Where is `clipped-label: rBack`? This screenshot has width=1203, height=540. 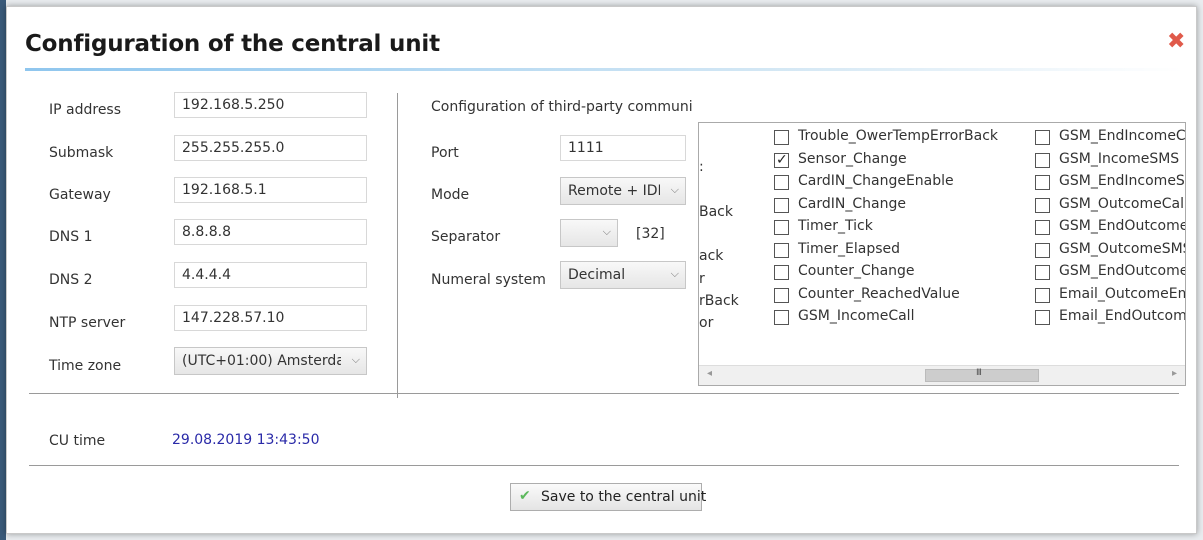 clipped-label: rBack is located at coordinates (719, 301).